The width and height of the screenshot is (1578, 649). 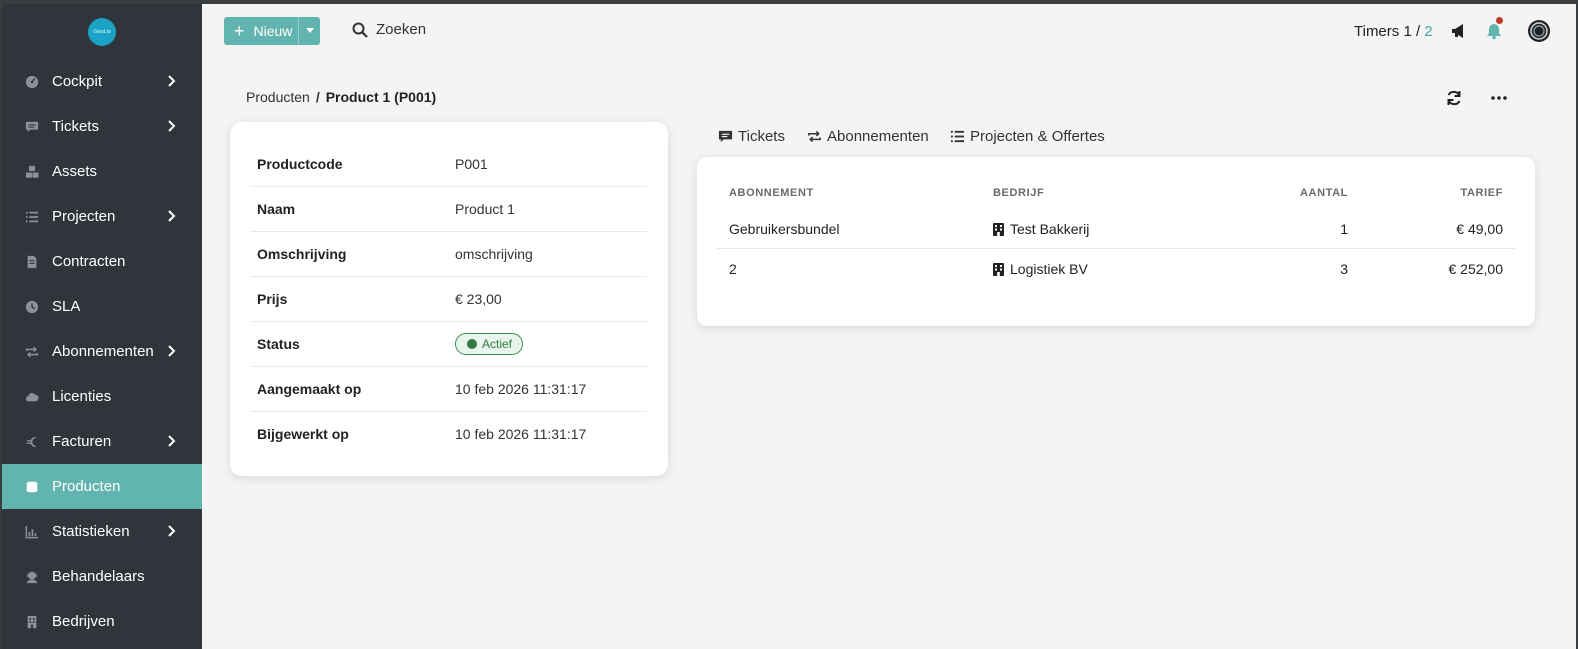 What do you see at coordinates (82, 396) in the screenshot?
I see `sidebar-item-label: Licenties` at bounding box center [82, 396].